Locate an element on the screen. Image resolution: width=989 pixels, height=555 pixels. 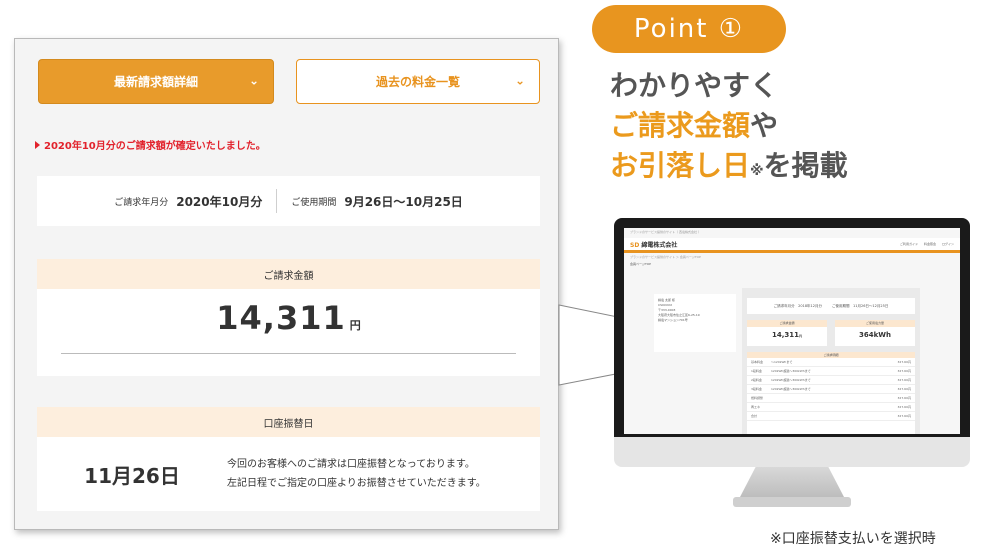
screen-nav: ご利用ガイド 料金照会 ログイン is located at coordinates (927, 244).